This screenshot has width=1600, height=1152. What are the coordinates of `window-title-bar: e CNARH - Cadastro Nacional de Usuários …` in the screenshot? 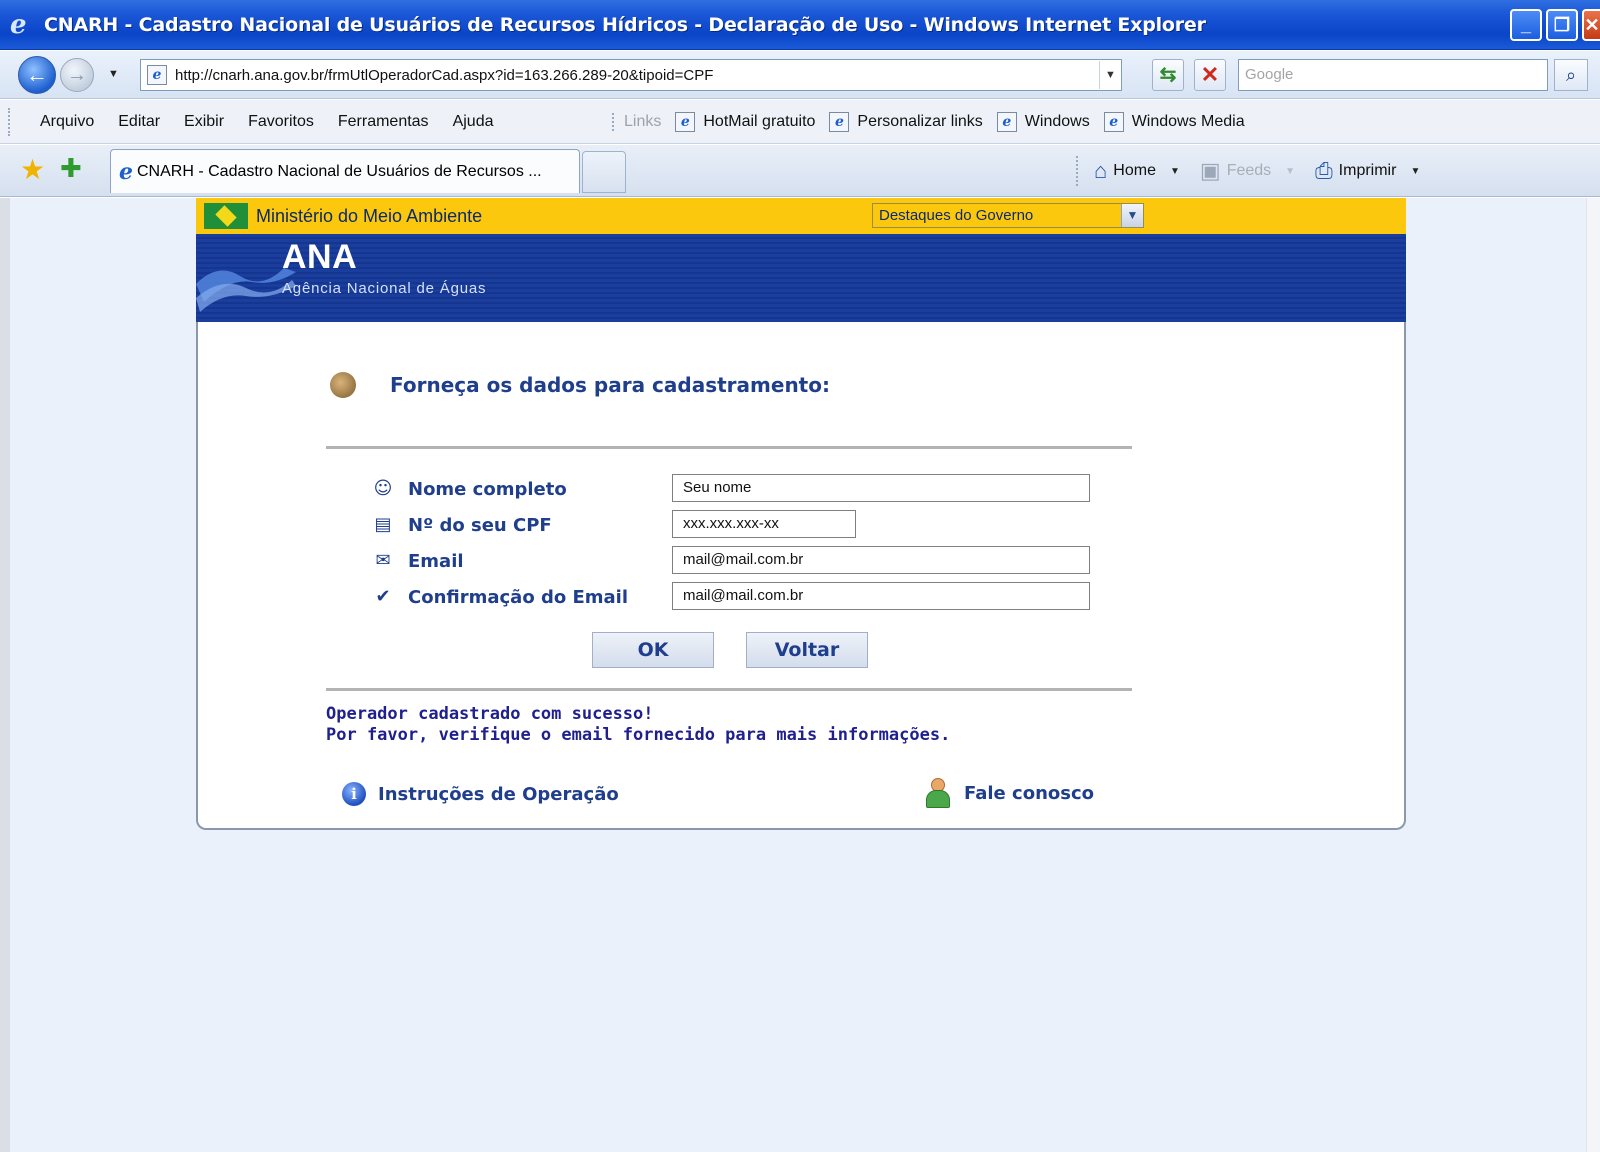 It's located at (800, 25).